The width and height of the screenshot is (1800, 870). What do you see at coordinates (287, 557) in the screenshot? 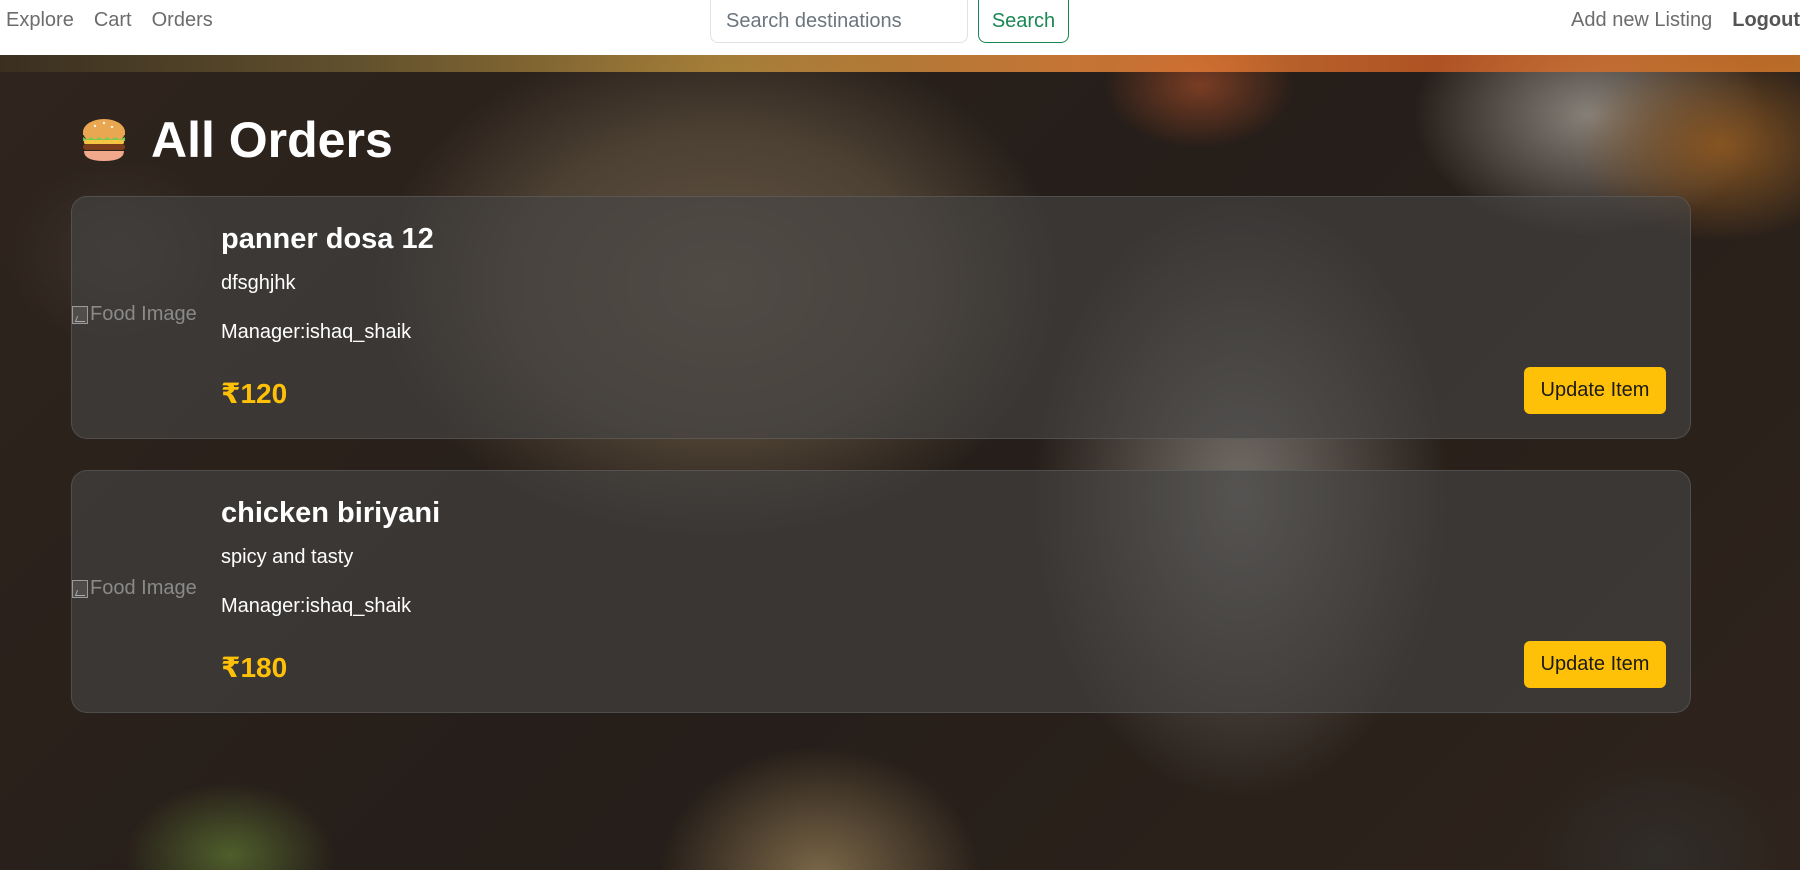
I see `item-description: spicy and tasty` at bounding box center [287, 557].